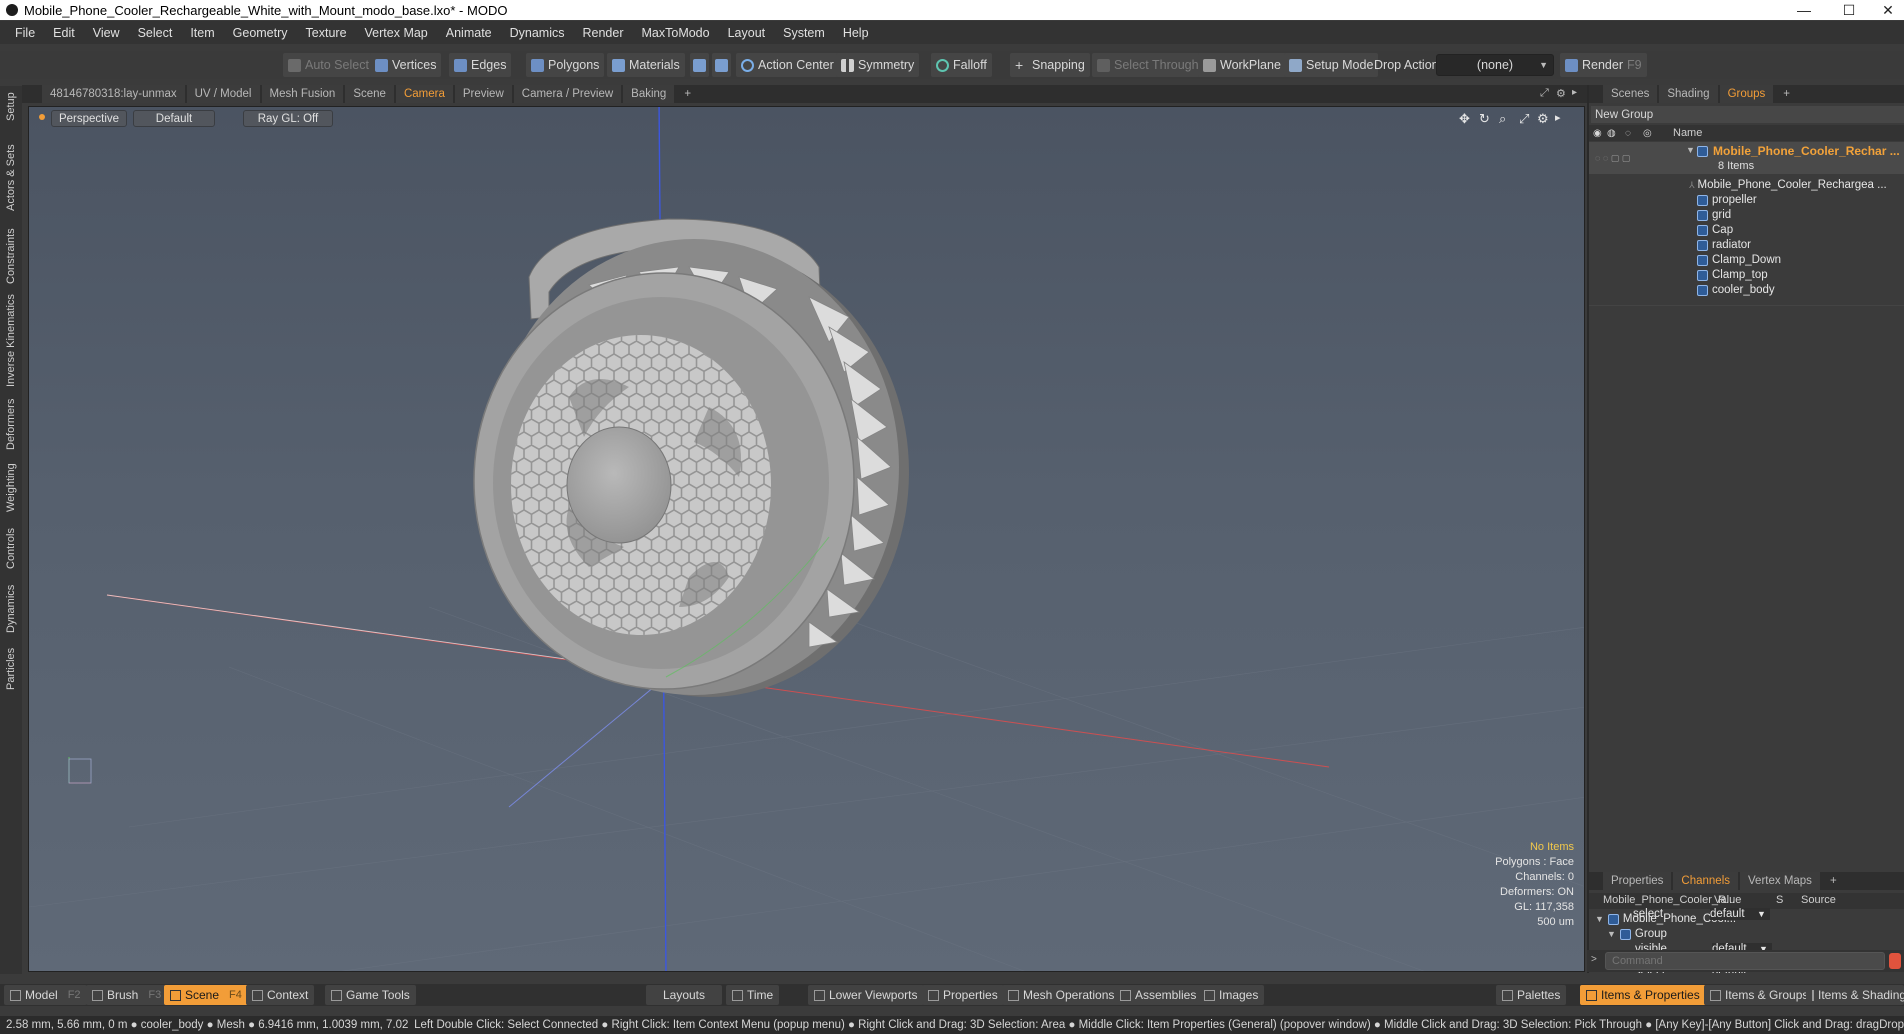 The width and height of the screenshot is (1904, 1034). I want to click on scene-mode-button: Scene F4, so click(206, 995).